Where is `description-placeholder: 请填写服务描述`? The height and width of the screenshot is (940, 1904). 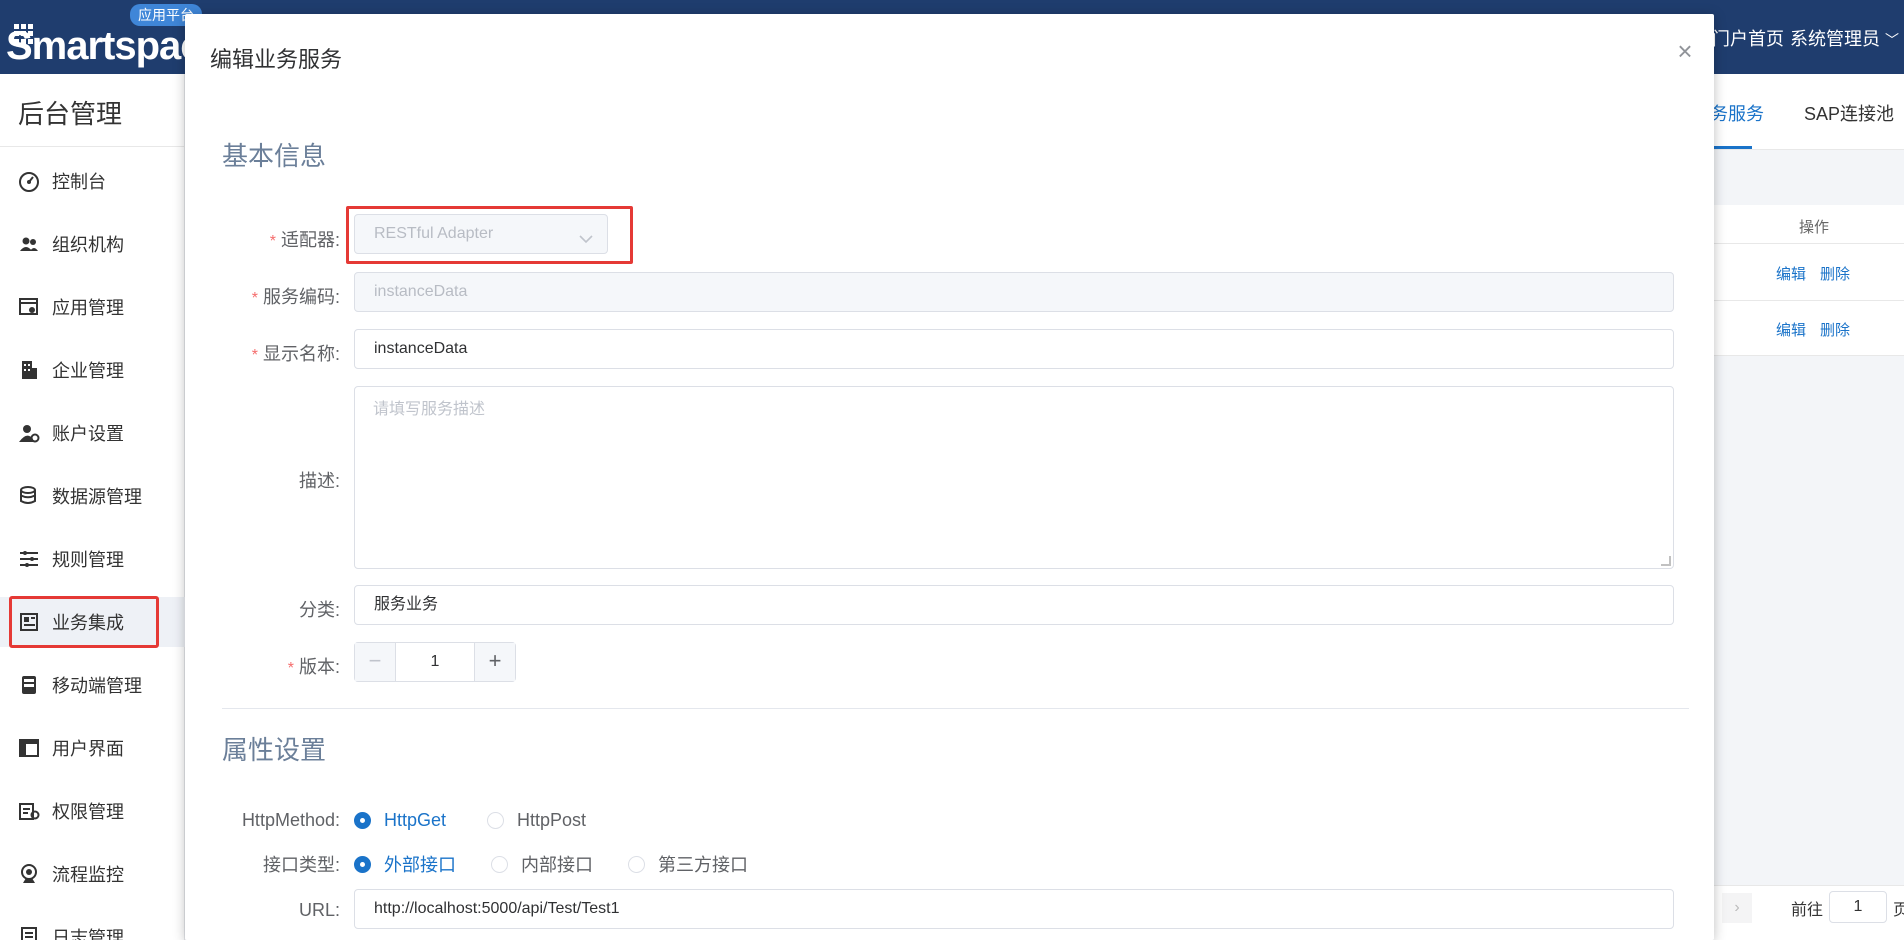
description-placeholder: 请填写服务描述 is located at coordinates (429, 409).